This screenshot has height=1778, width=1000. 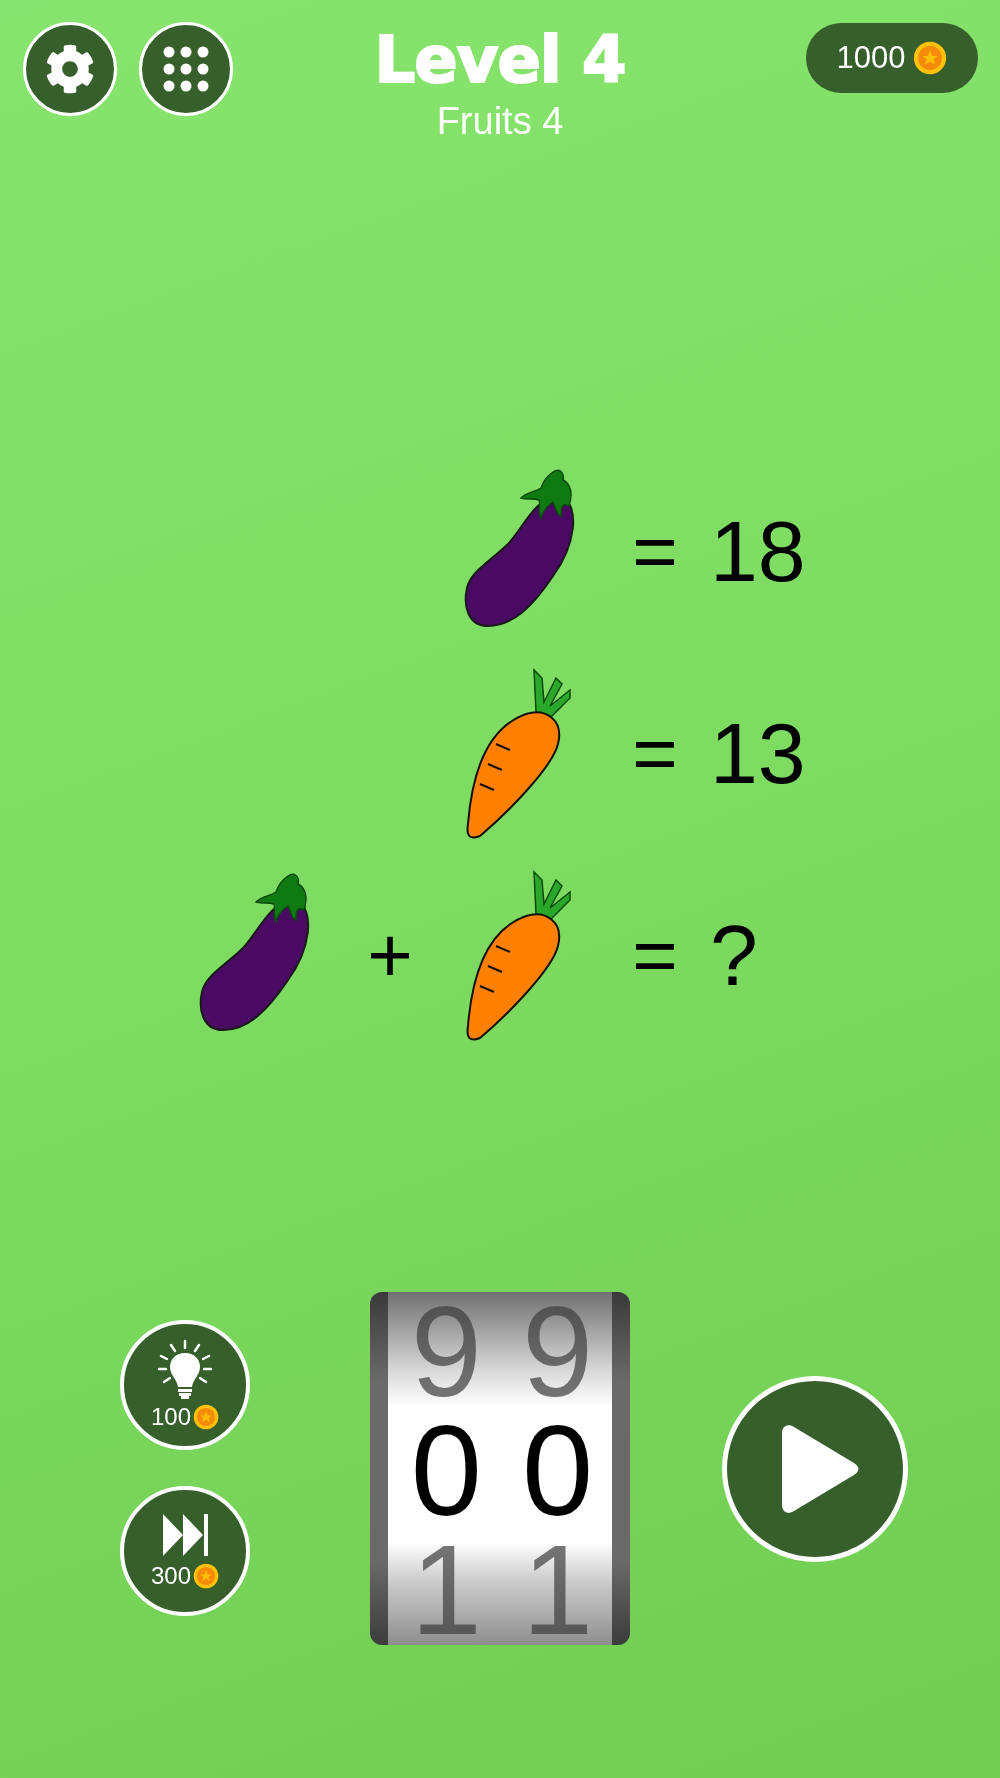 What do you see at coordinates (170, 1417) in the screenshot?
I see `cost-label: 100` at bounding box center [170, 1417].